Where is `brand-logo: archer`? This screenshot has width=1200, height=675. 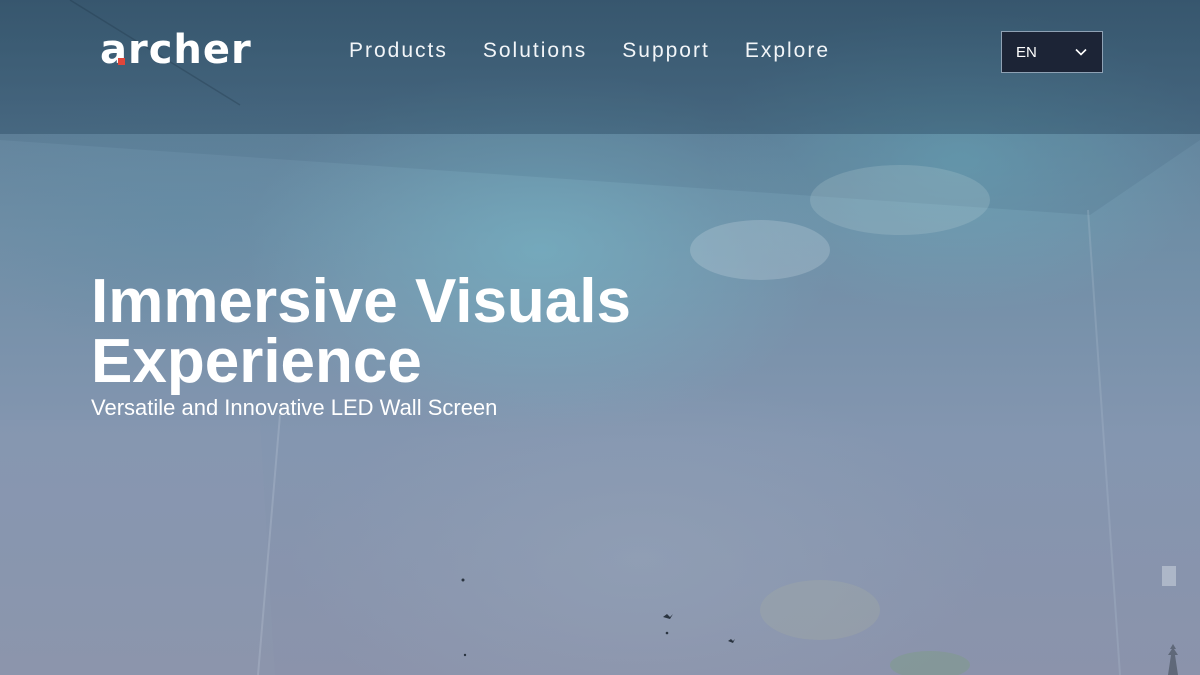
brand-logo: archer is located at coordinates (176, 50).